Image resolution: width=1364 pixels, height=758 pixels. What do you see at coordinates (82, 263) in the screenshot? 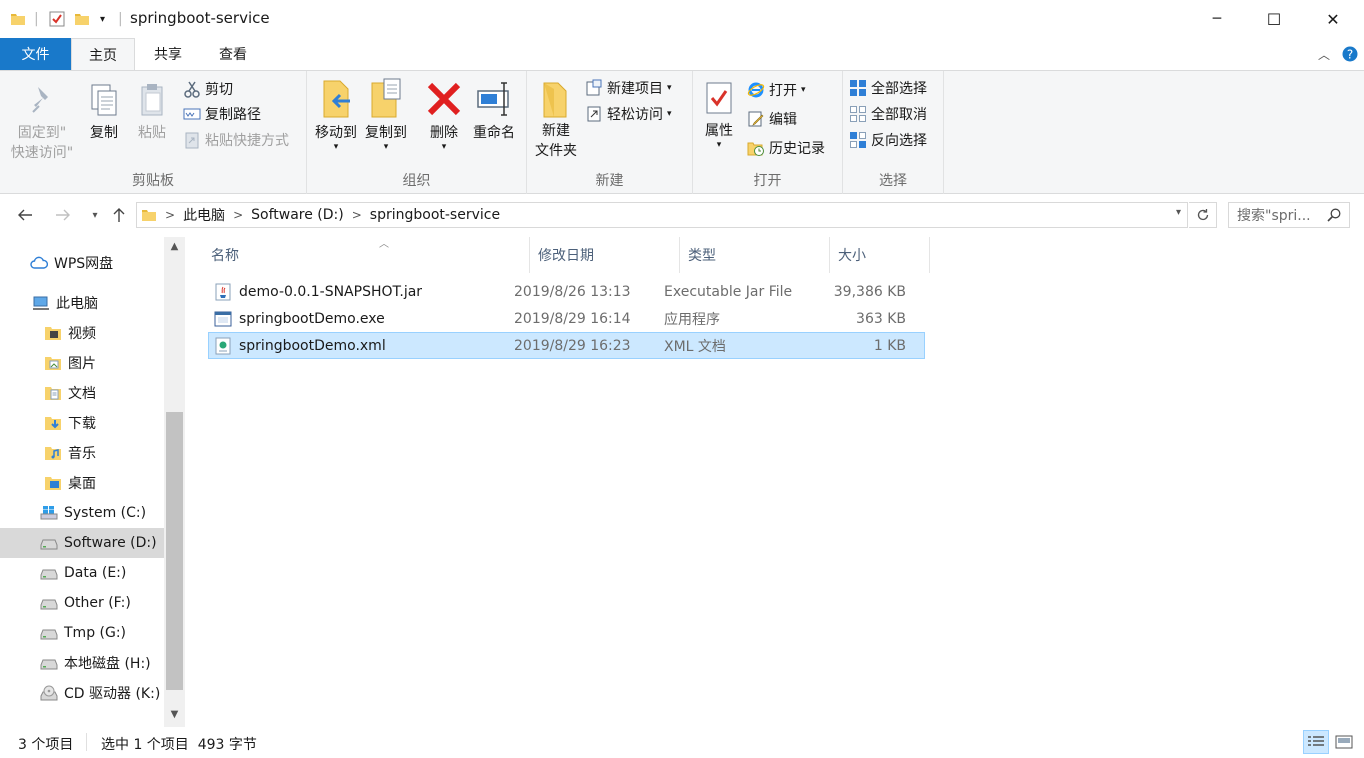
I see `sidebar-item-wps-cloud: WPS网盘` at bounding box center [82, 263].